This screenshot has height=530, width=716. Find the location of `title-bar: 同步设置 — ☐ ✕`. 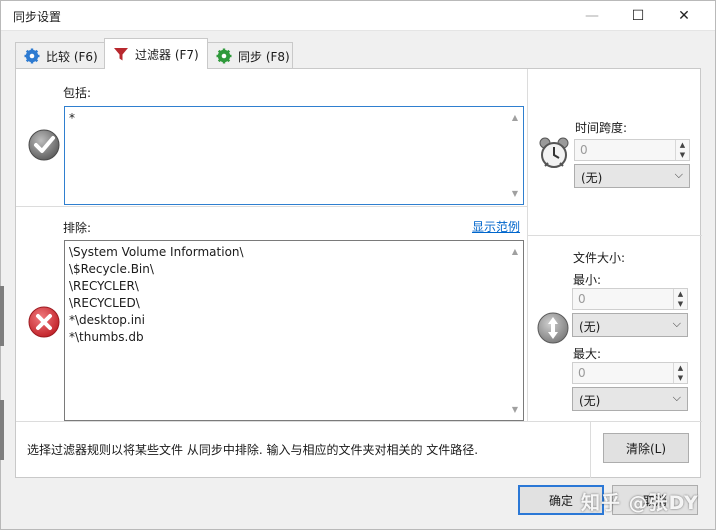

title-bar: 同步设置 — ☐ ✕ is located at coordinates (358, 16).